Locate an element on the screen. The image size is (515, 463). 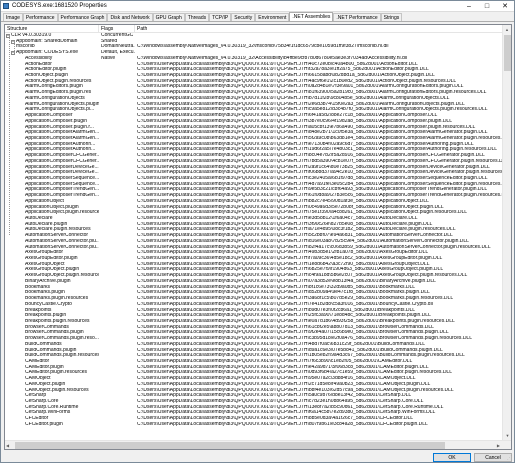
tab-security: Security is located at coordinates (243, 17).